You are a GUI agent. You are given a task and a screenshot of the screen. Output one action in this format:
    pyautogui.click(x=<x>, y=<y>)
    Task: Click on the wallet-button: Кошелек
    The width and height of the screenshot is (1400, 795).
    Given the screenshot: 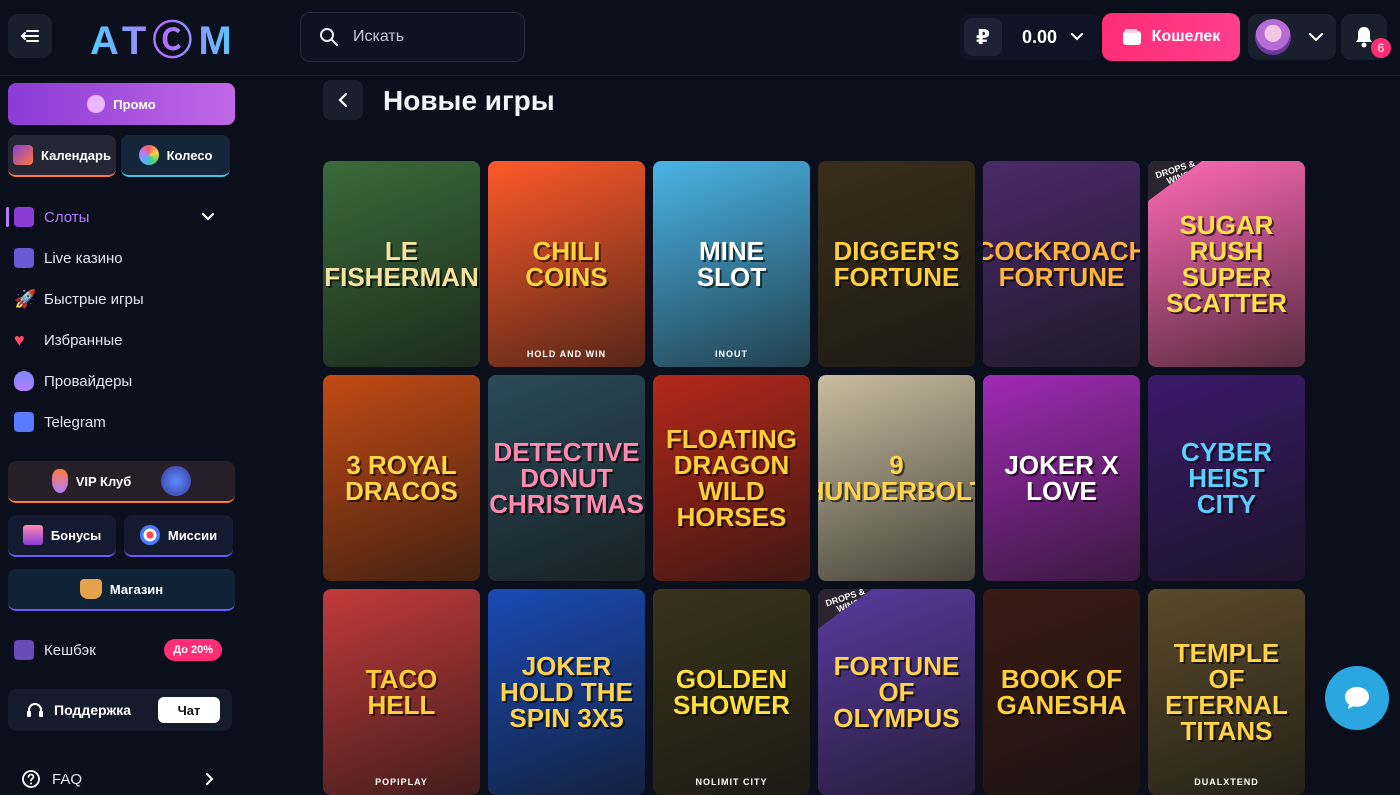 What is the action you would take?
    pyautogui.click(x=1171, y=37)
    